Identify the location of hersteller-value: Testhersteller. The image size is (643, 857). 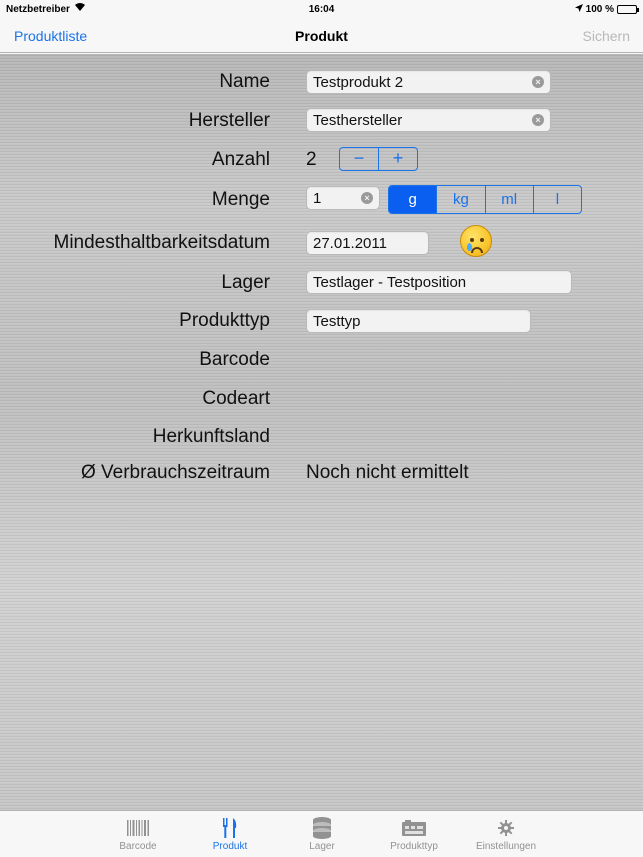
(358, 120).